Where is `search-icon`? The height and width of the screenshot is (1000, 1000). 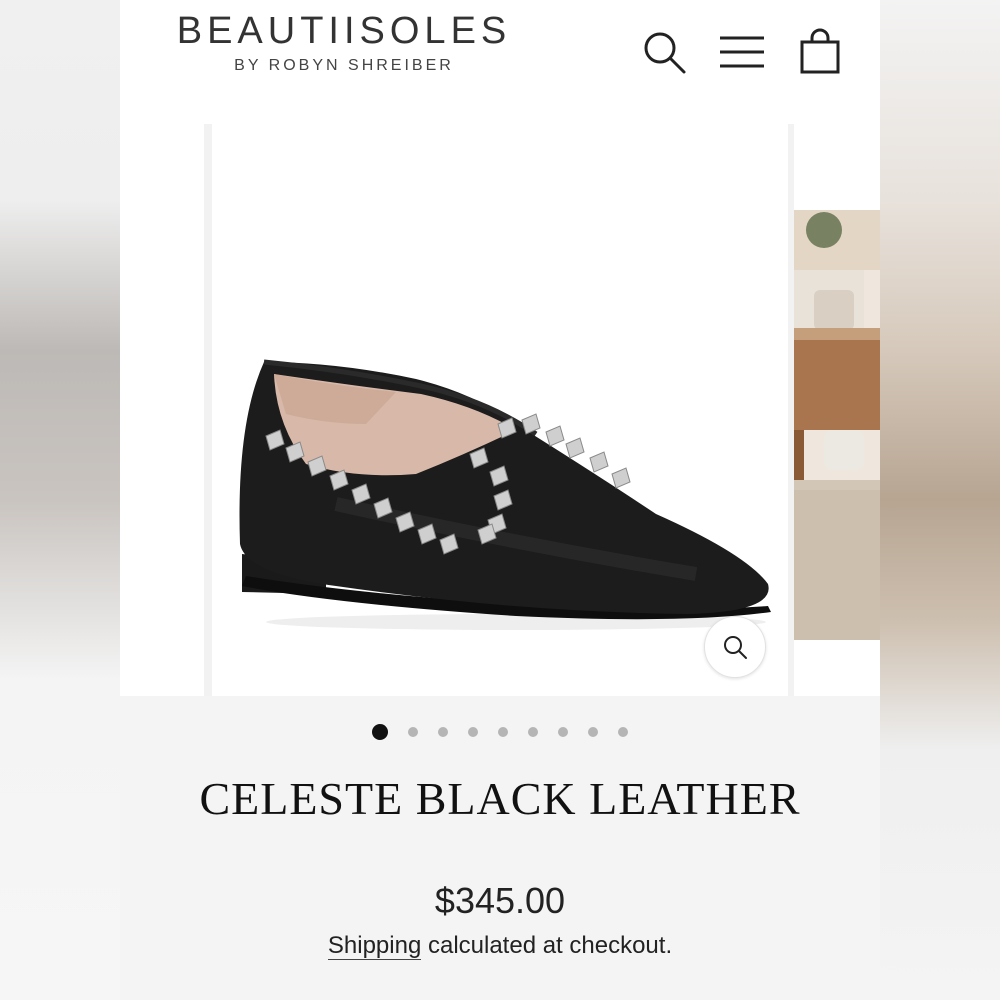 search-icon is located at coordinates (664, 52).